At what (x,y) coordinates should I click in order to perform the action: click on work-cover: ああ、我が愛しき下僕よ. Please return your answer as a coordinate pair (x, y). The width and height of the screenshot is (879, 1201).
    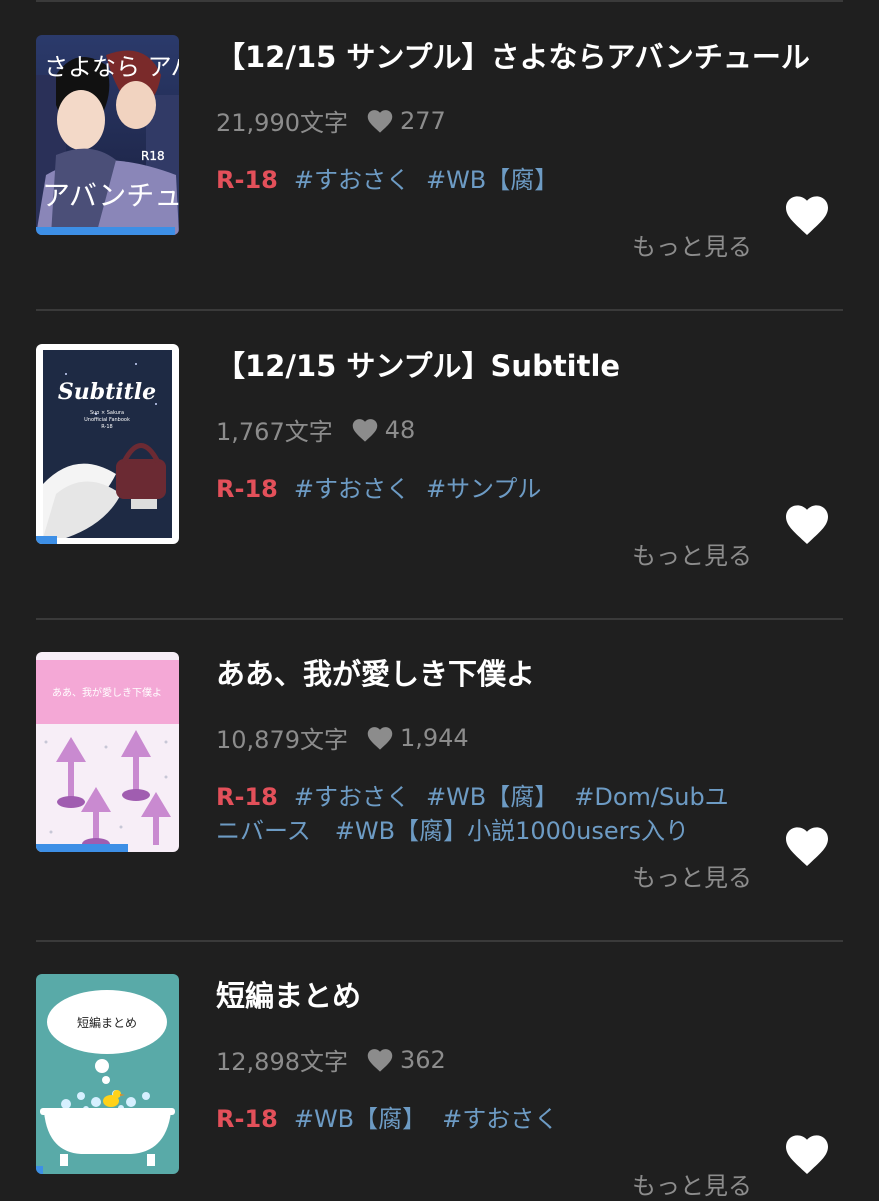
    Looking at the image, I should click on (107, 752).